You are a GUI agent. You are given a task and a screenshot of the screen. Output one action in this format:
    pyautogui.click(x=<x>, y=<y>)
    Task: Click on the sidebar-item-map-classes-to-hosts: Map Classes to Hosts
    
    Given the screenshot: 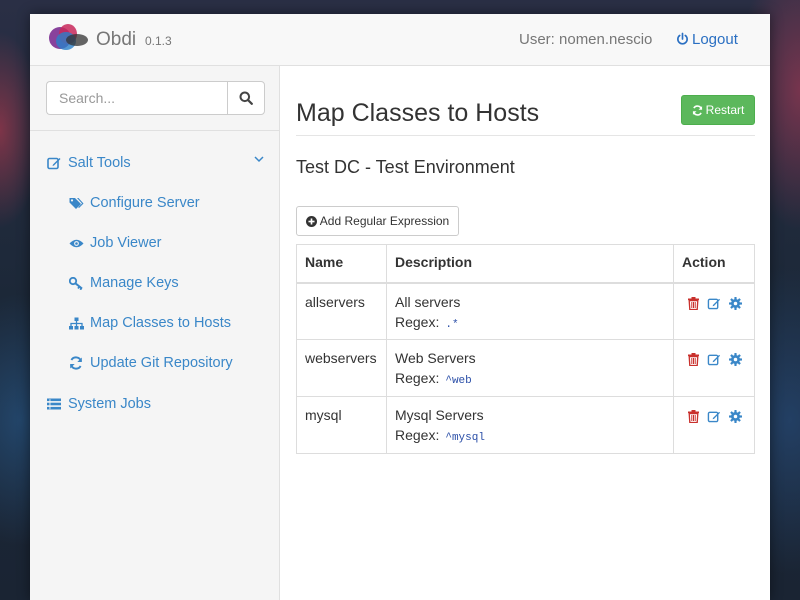 What is the action you would take?
    pyautogui.click(x=149, y=323)
    